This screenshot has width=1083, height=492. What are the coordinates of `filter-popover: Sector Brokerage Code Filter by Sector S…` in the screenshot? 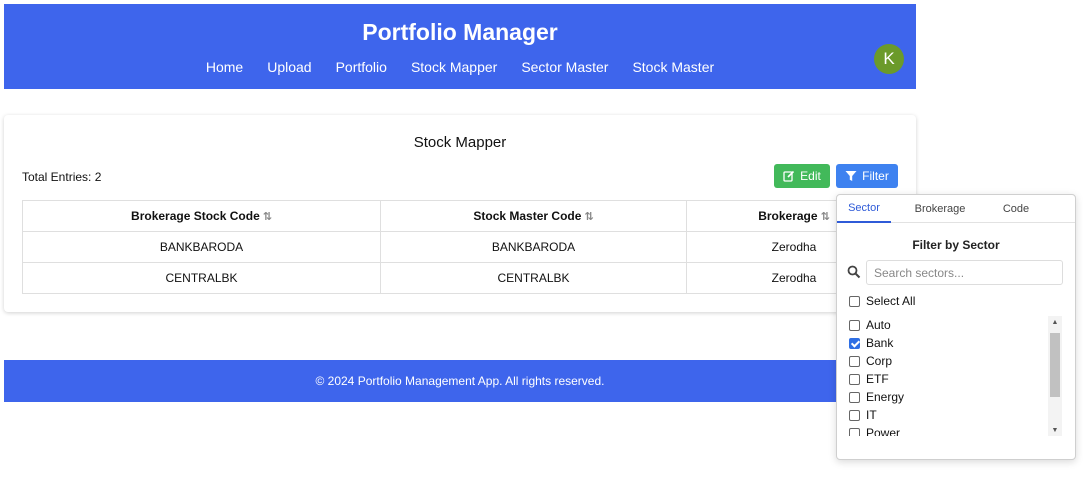 It's located at (956, 327).